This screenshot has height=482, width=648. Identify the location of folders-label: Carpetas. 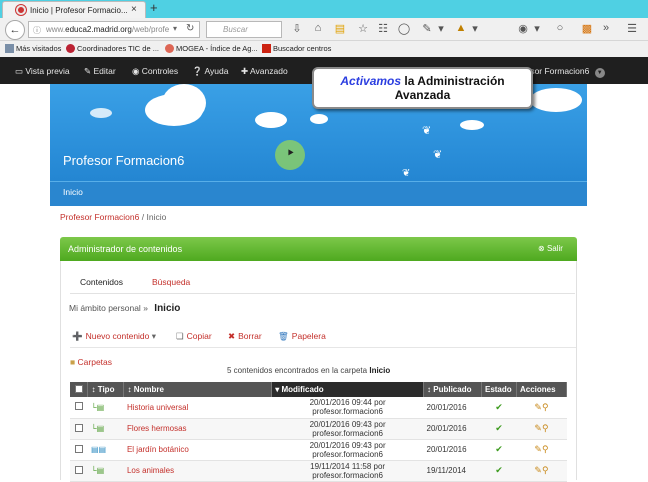
(95, 362).